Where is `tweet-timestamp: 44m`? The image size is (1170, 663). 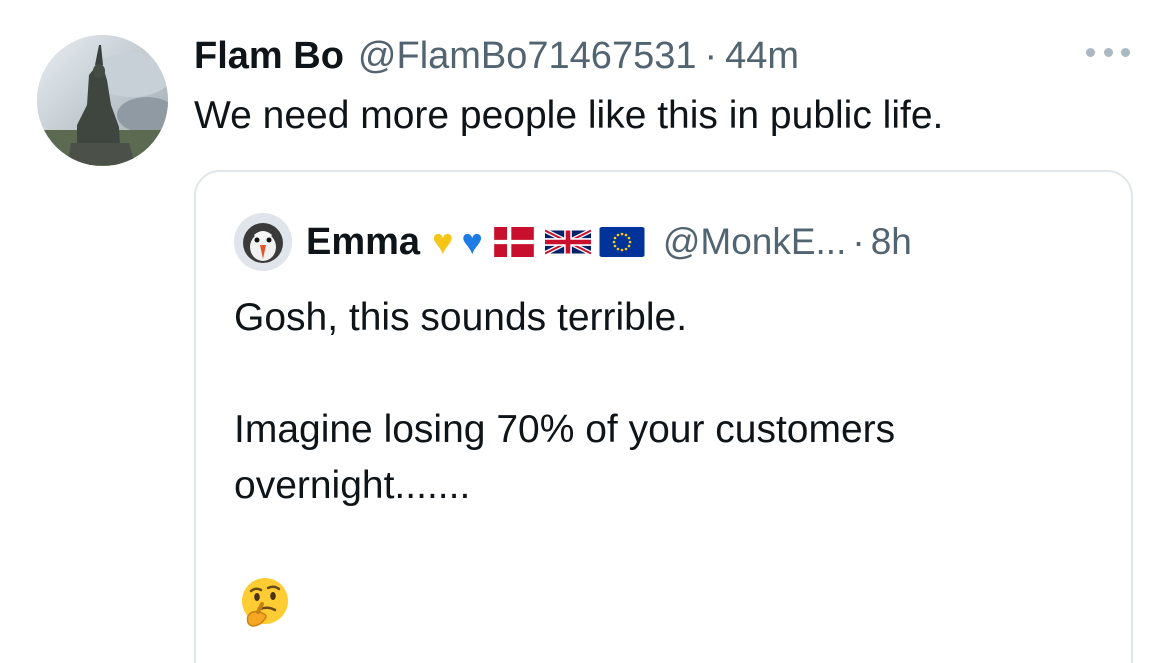
tweet-timestamp: 44m is located at coordinates (762, 56).